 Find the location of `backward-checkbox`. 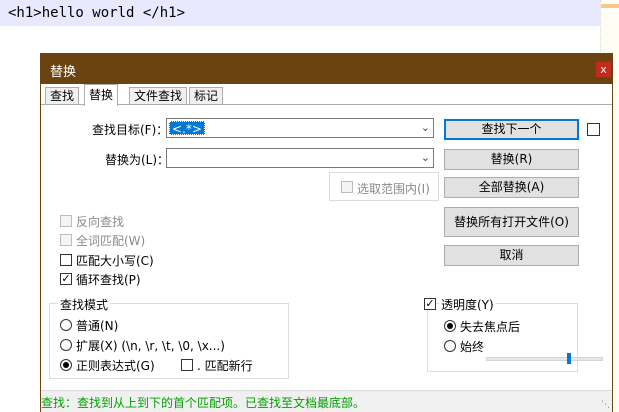

backward-checkbox is located at coordinates (66, 221).